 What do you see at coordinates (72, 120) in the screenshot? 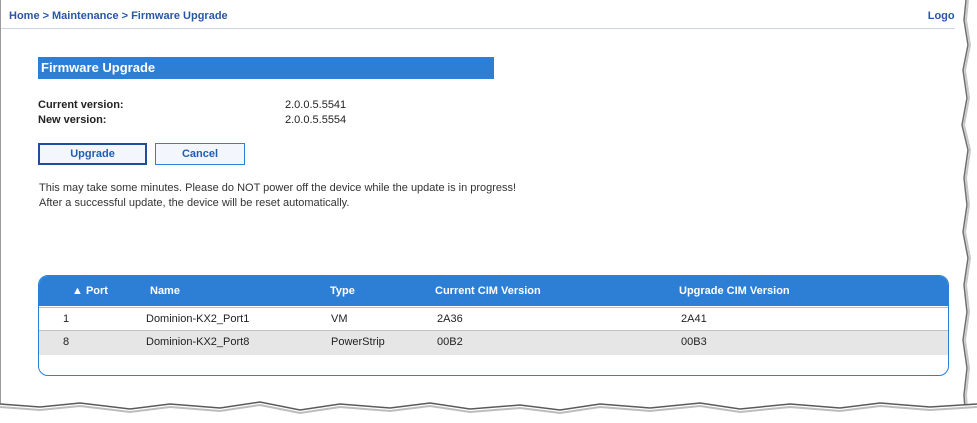
I see `new-version-label: New version:` at bounding box center [72, 120].